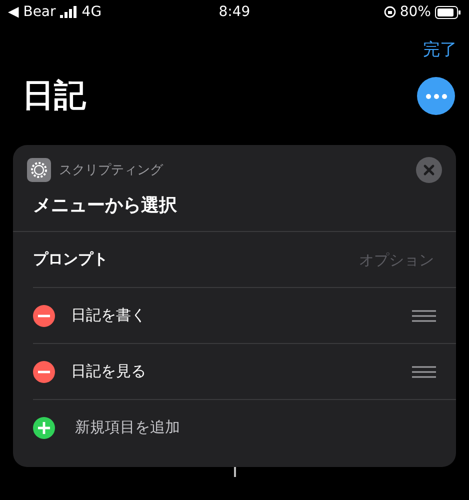  What do you see at coordinates (234, 12) in the screenshot?
I see `clock: 8:49` at bounding box center [234, 12].